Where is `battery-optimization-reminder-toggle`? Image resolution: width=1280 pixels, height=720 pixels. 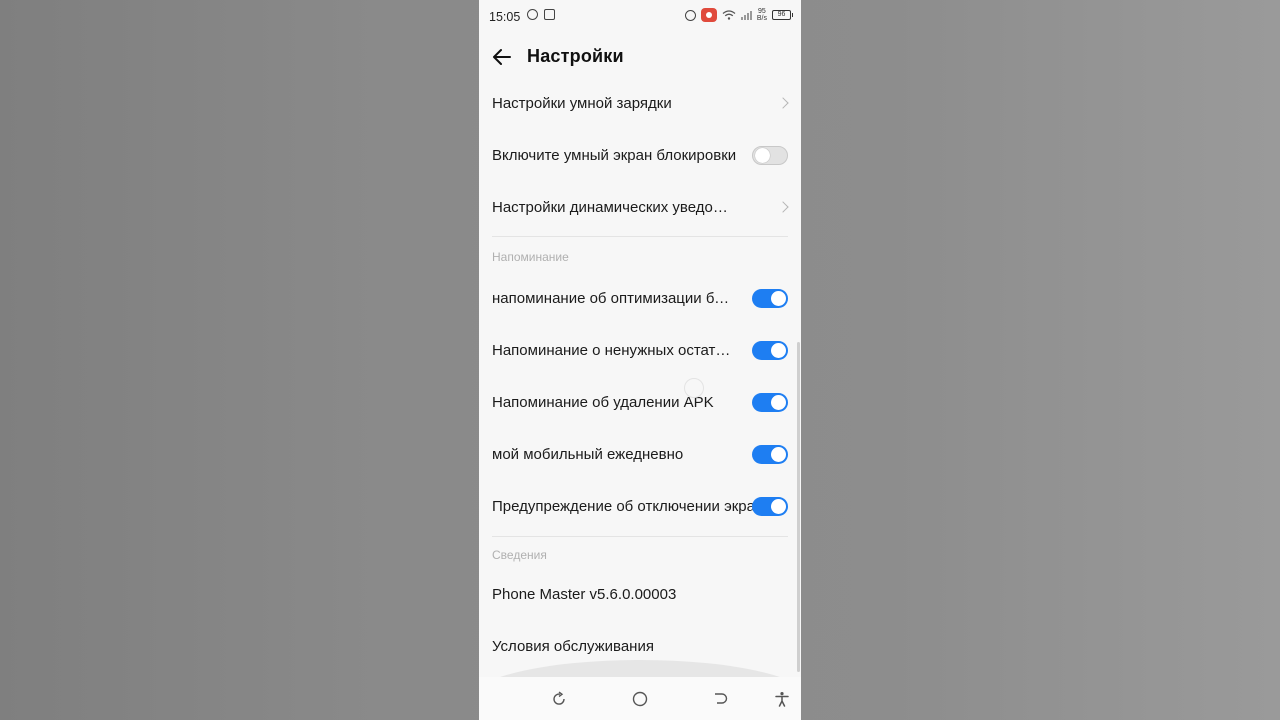
battery-optimization-reminder-toggle is located at coordinates (770, 298).